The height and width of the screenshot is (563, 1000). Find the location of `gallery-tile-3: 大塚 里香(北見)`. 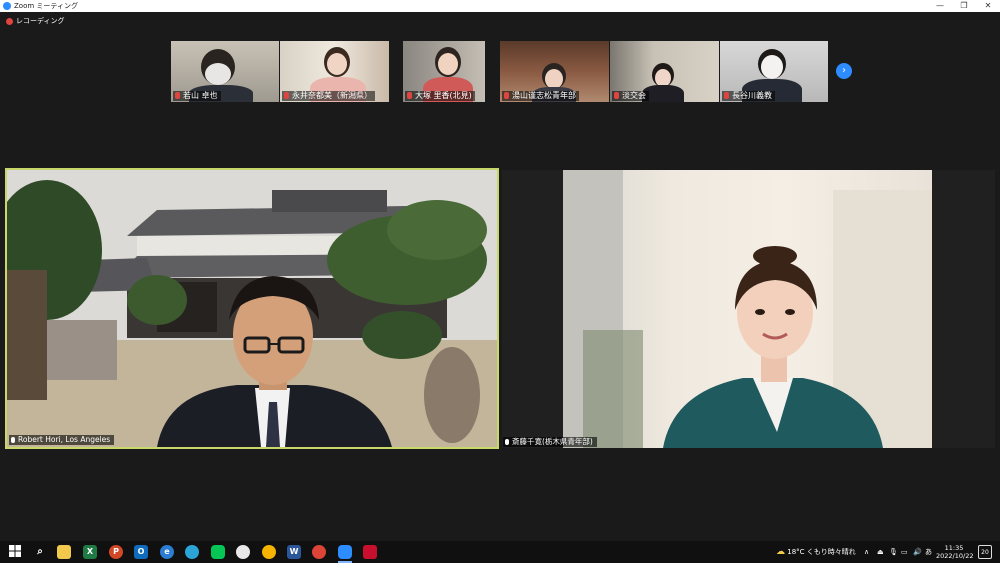

gallery-tile-3: 大塚 里香(北見) is located at coordinates (444, 71).